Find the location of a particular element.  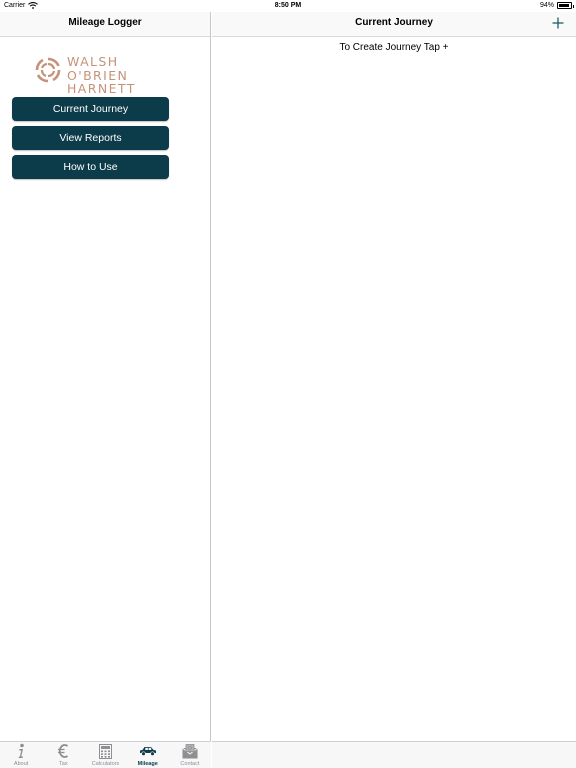

logo-line-2: O'BRIEN is located at coordinates (98, 75).